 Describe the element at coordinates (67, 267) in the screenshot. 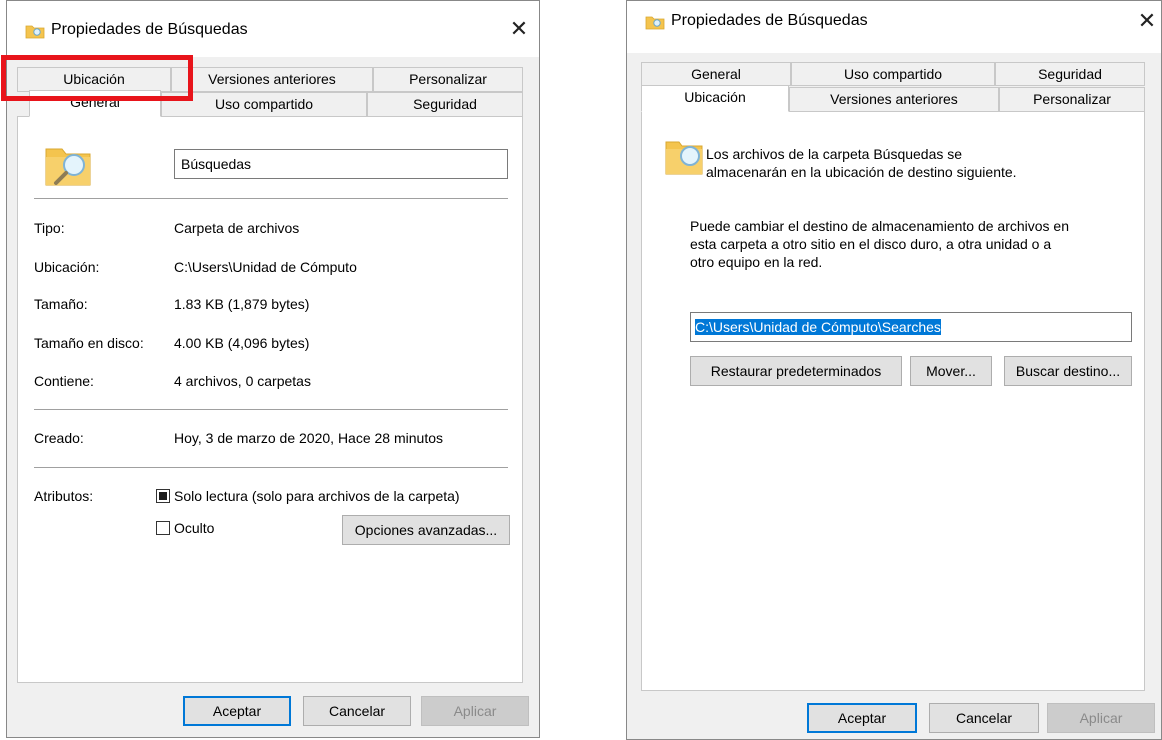

I see `location-label: Ubicación:` at that location.